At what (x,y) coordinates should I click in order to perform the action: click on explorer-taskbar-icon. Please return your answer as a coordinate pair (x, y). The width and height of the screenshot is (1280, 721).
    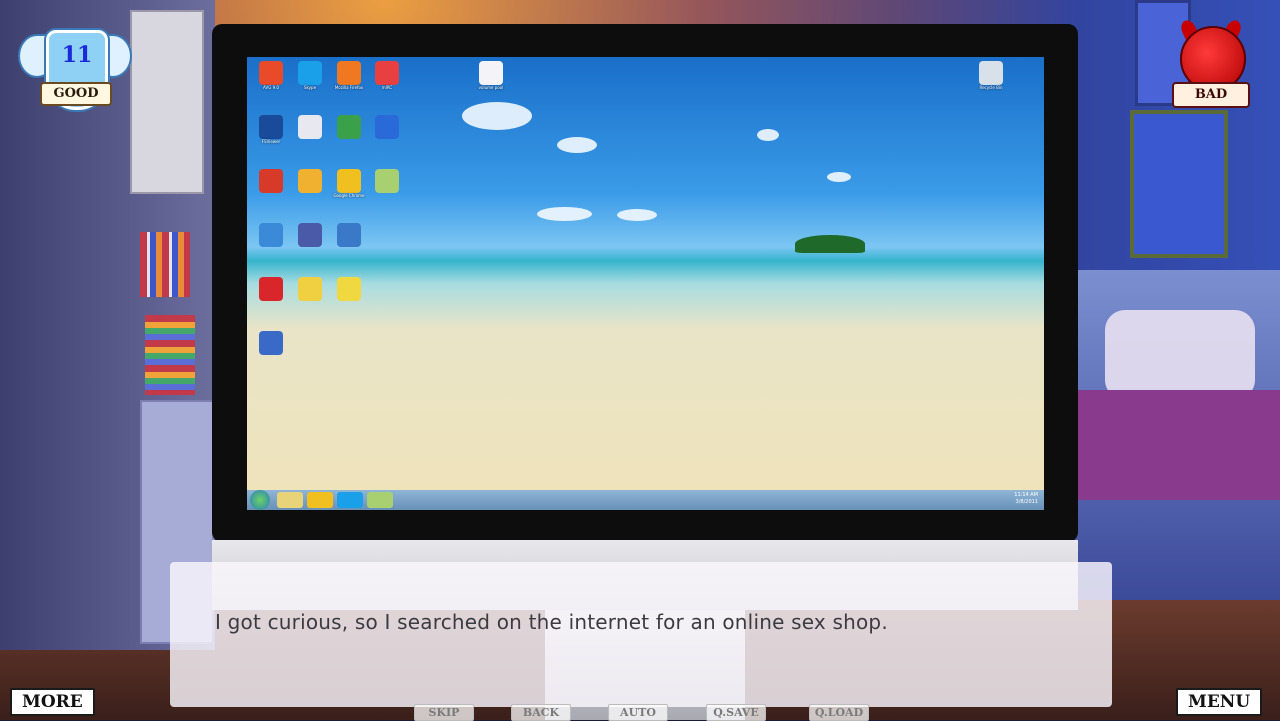
    Looking at the image, I should click on (290, 500).